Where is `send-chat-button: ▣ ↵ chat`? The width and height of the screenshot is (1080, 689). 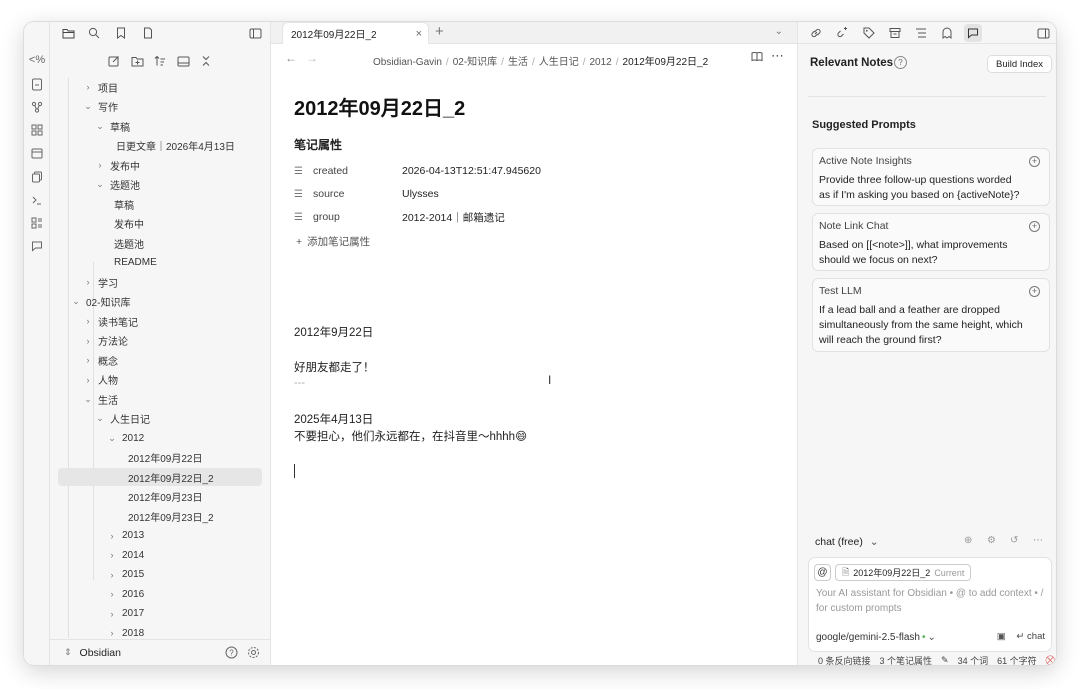
send-chat-button: ▣ ↵ chat is located at coordinates (1021, 636).